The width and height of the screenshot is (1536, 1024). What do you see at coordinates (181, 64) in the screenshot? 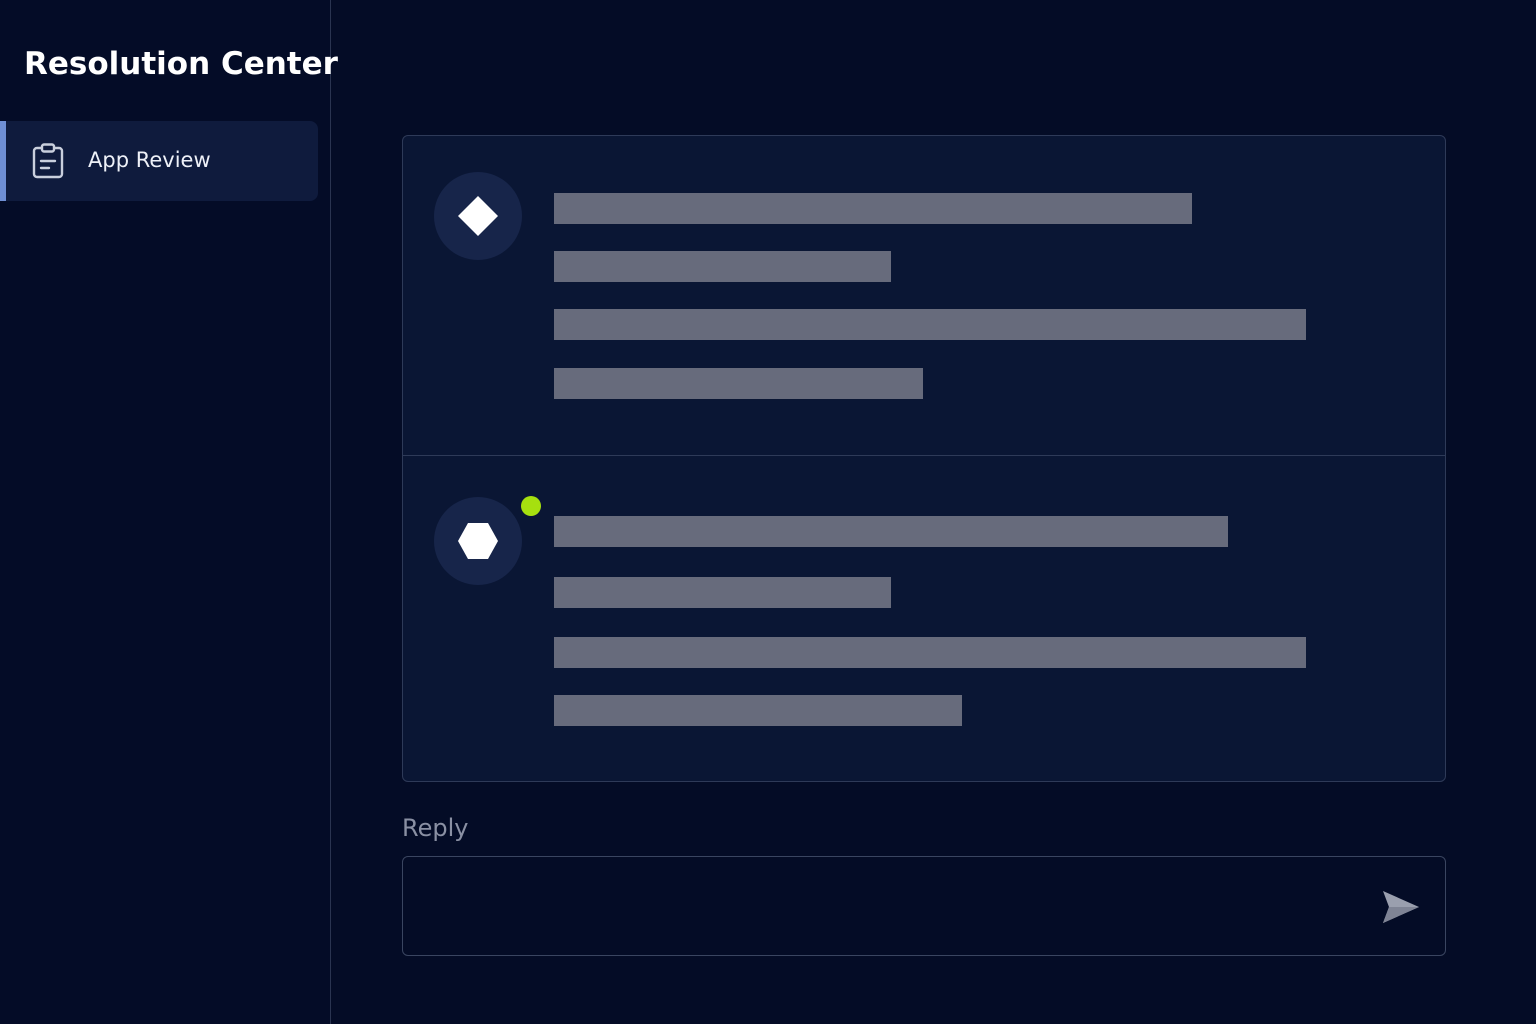
I see `sidebar-title: Resolution Center` at bounding box center [181, 64].